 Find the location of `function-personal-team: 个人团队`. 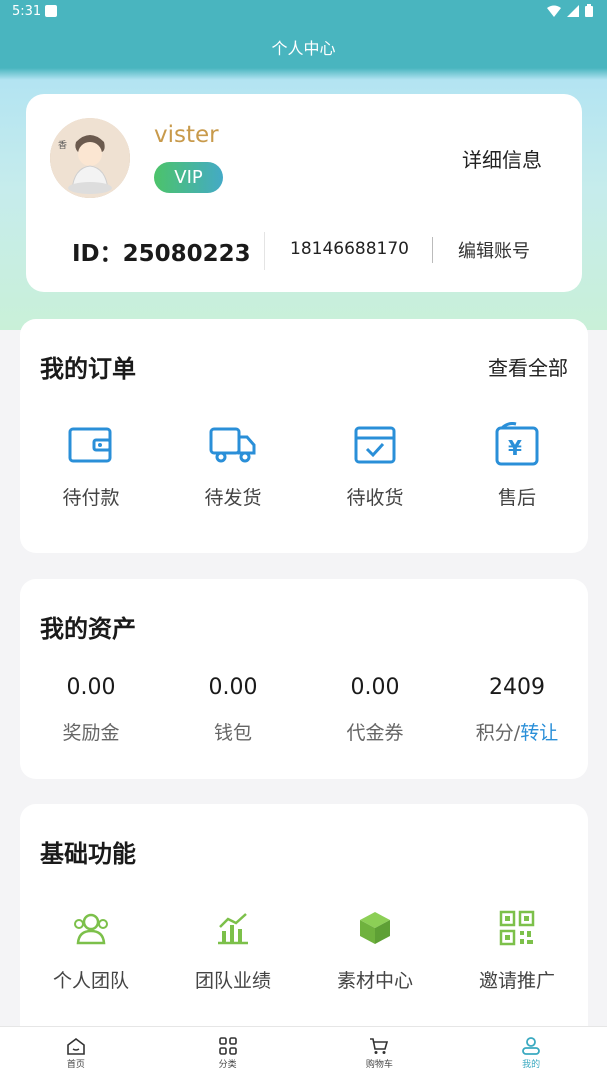

function-personal-team: 个人团队 is located at coordinates (91, 948).